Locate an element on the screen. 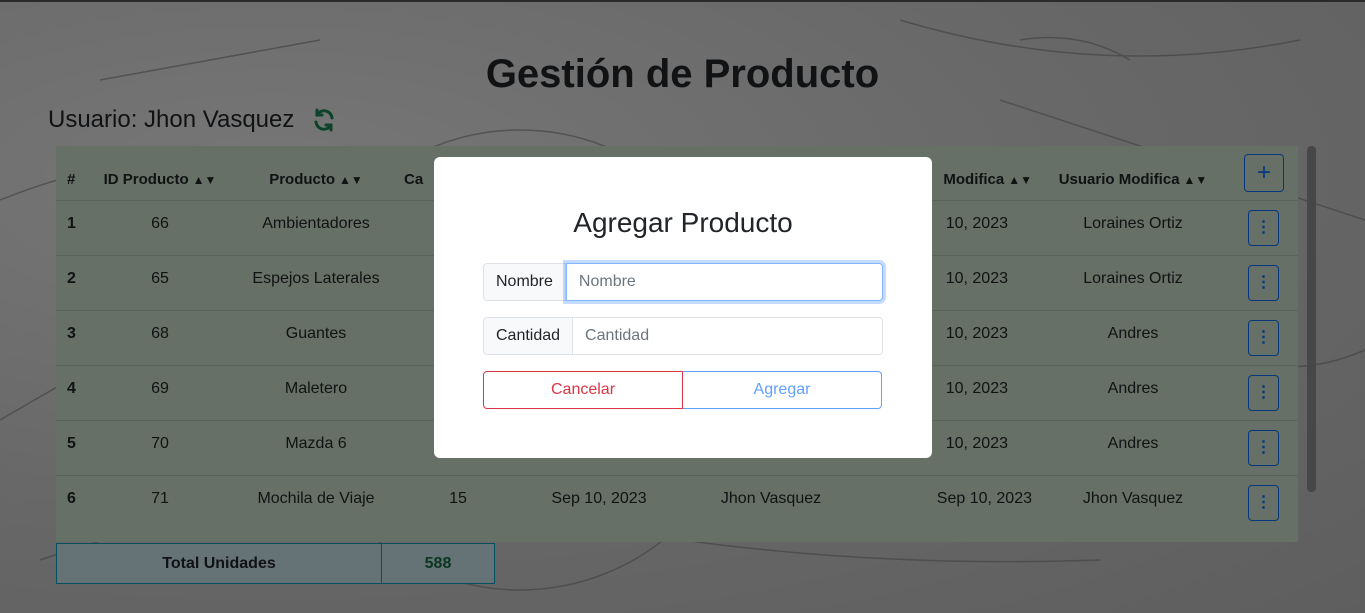  cantidad-label: Cantidad is located at coordinates (528, 336).